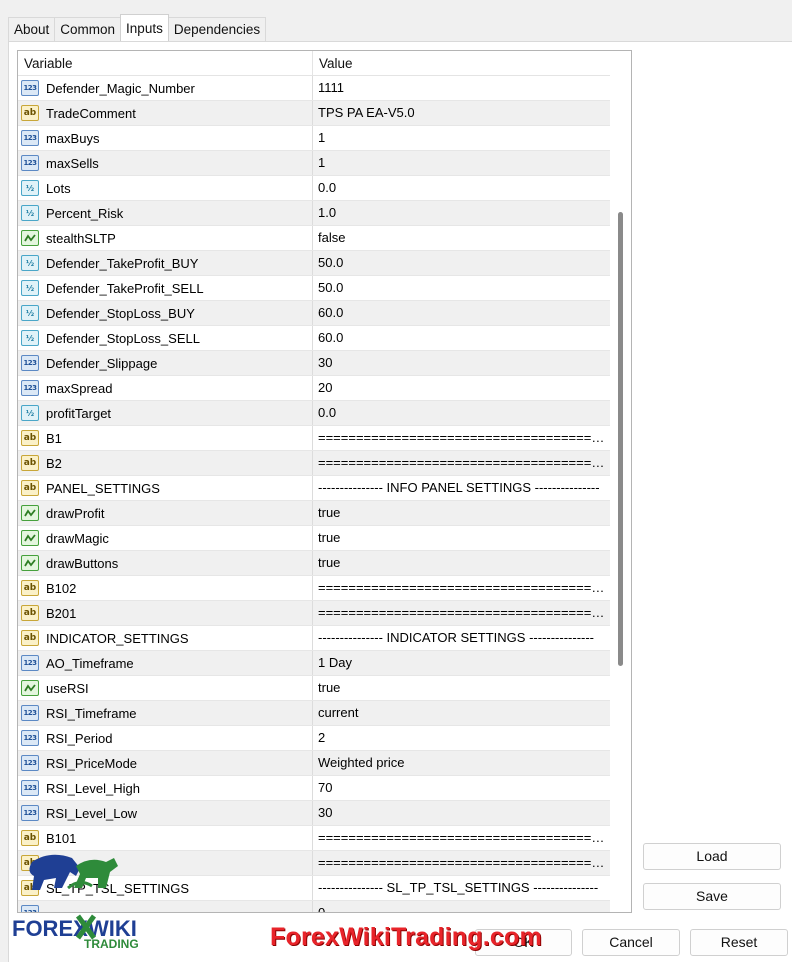 The height and width of the screenshot is (962, 792). What do you see at coordinates (75, 513) in the screenshot?
I see `variable-name: drawProfit` at bounding box center [75, 513].